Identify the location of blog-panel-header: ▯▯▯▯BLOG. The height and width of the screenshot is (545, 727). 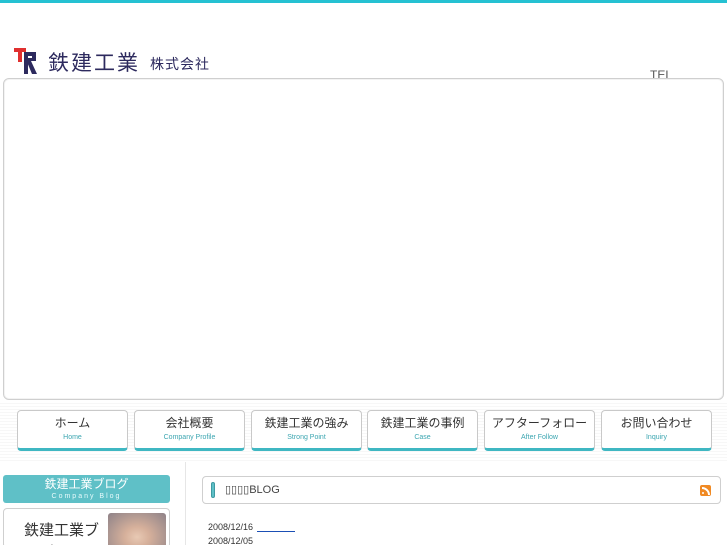
(461, 490).